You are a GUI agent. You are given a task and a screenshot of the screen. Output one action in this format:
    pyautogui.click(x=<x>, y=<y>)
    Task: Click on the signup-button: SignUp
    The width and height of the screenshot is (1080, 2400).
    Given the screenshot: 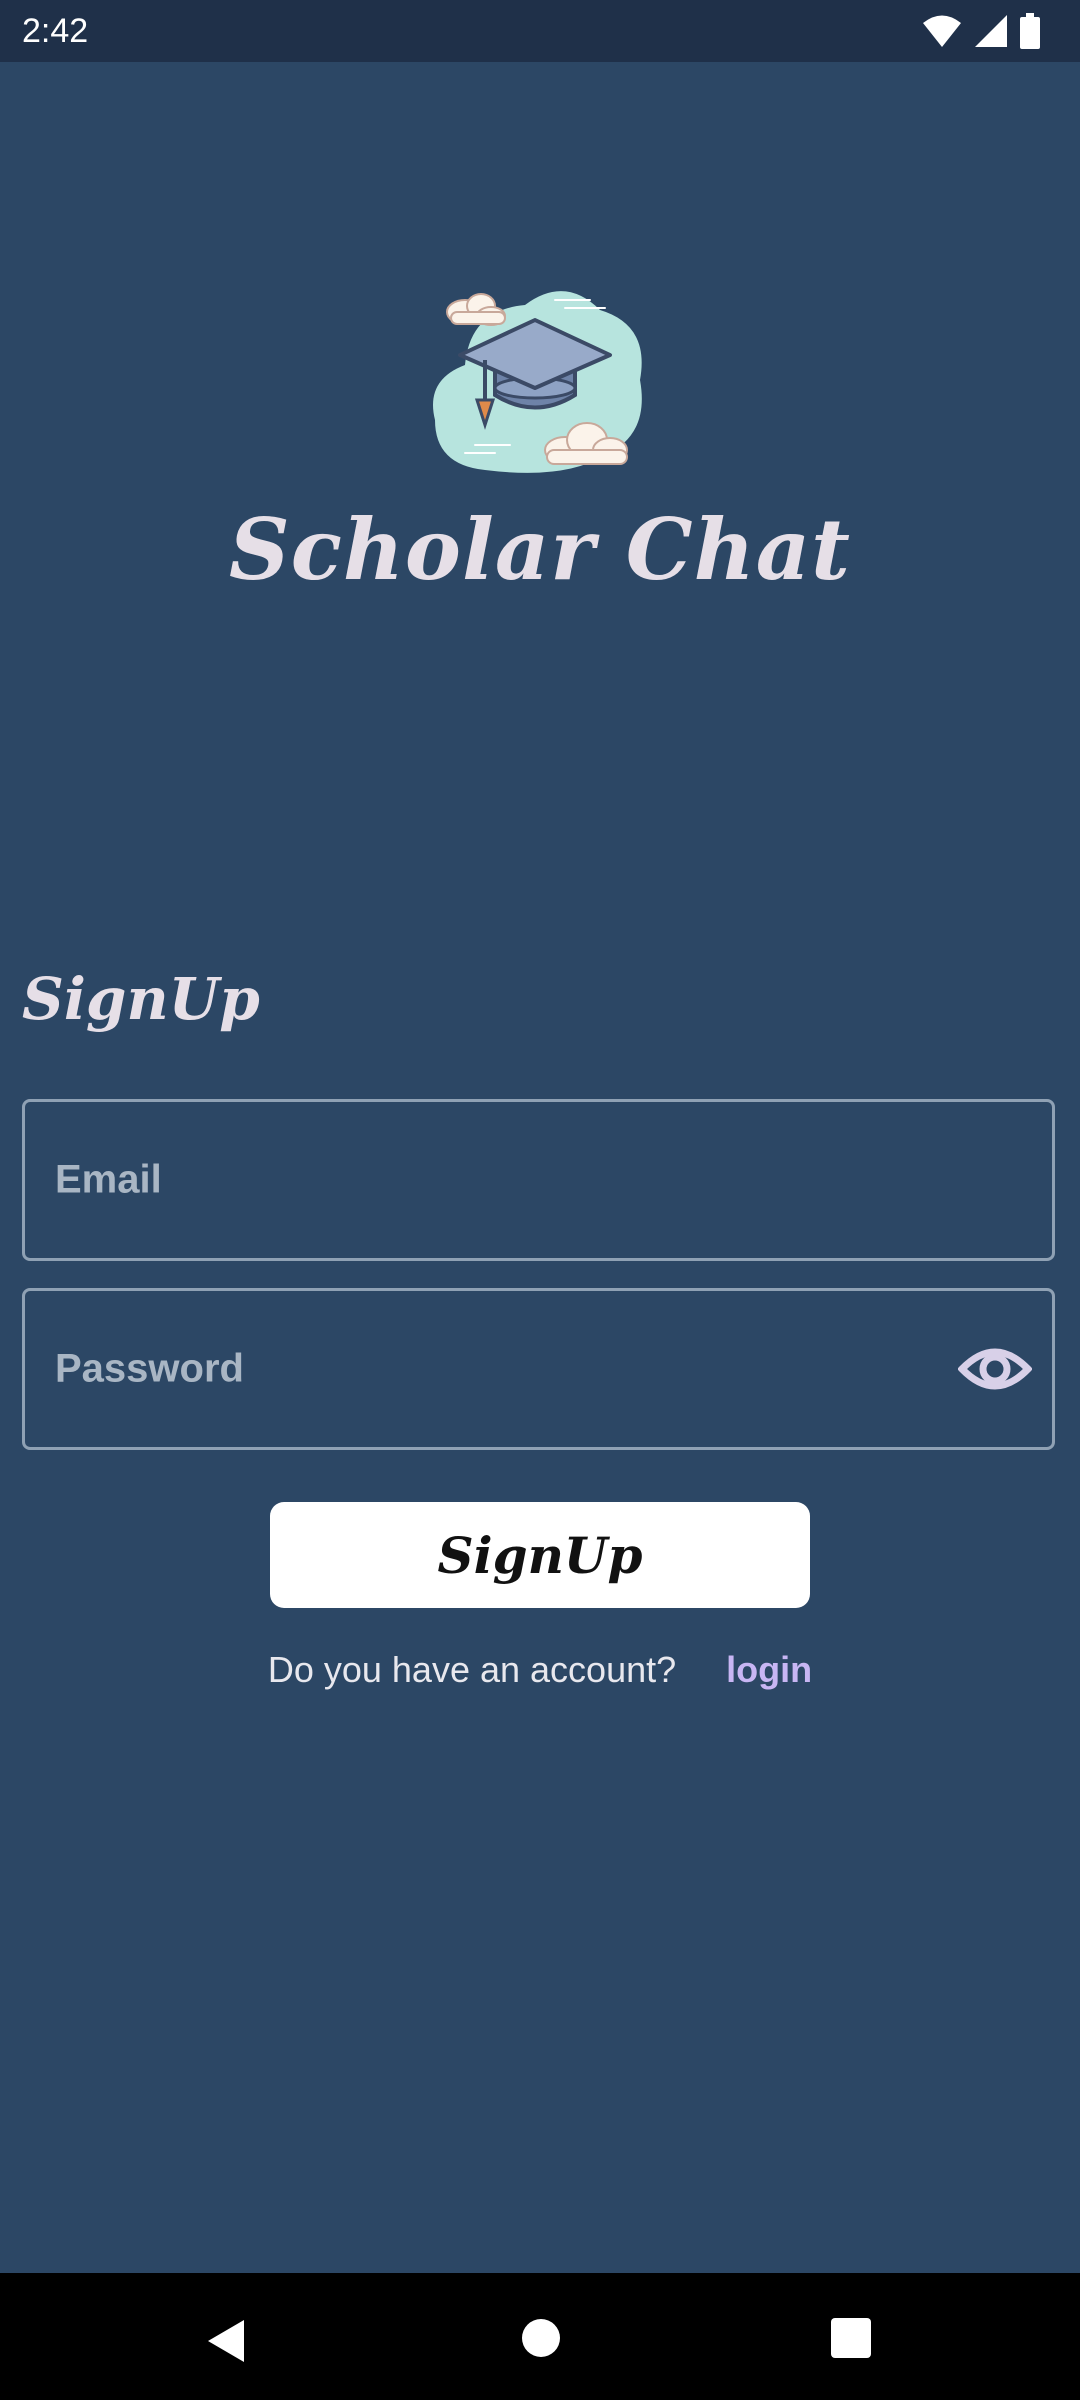 What is the action you would take?
    pyautogui.click(x=540, y=1555)
    